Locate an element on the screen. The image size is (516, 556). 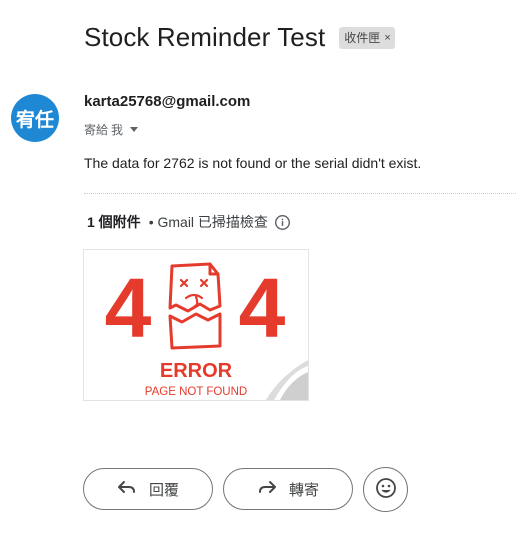
reply-arrow-icon is located at coordinates (127, 489).